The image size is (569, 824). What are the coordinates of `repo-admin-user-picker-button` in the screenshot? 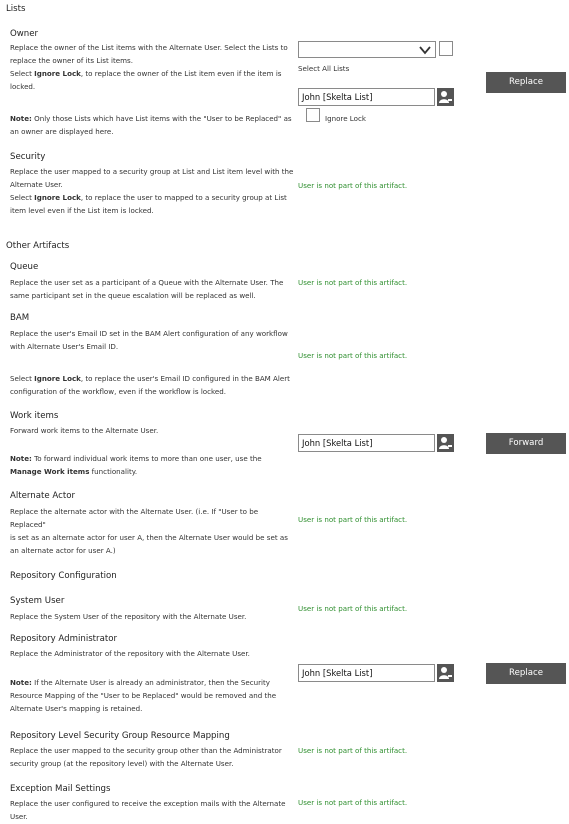 It's located at (445, 673).